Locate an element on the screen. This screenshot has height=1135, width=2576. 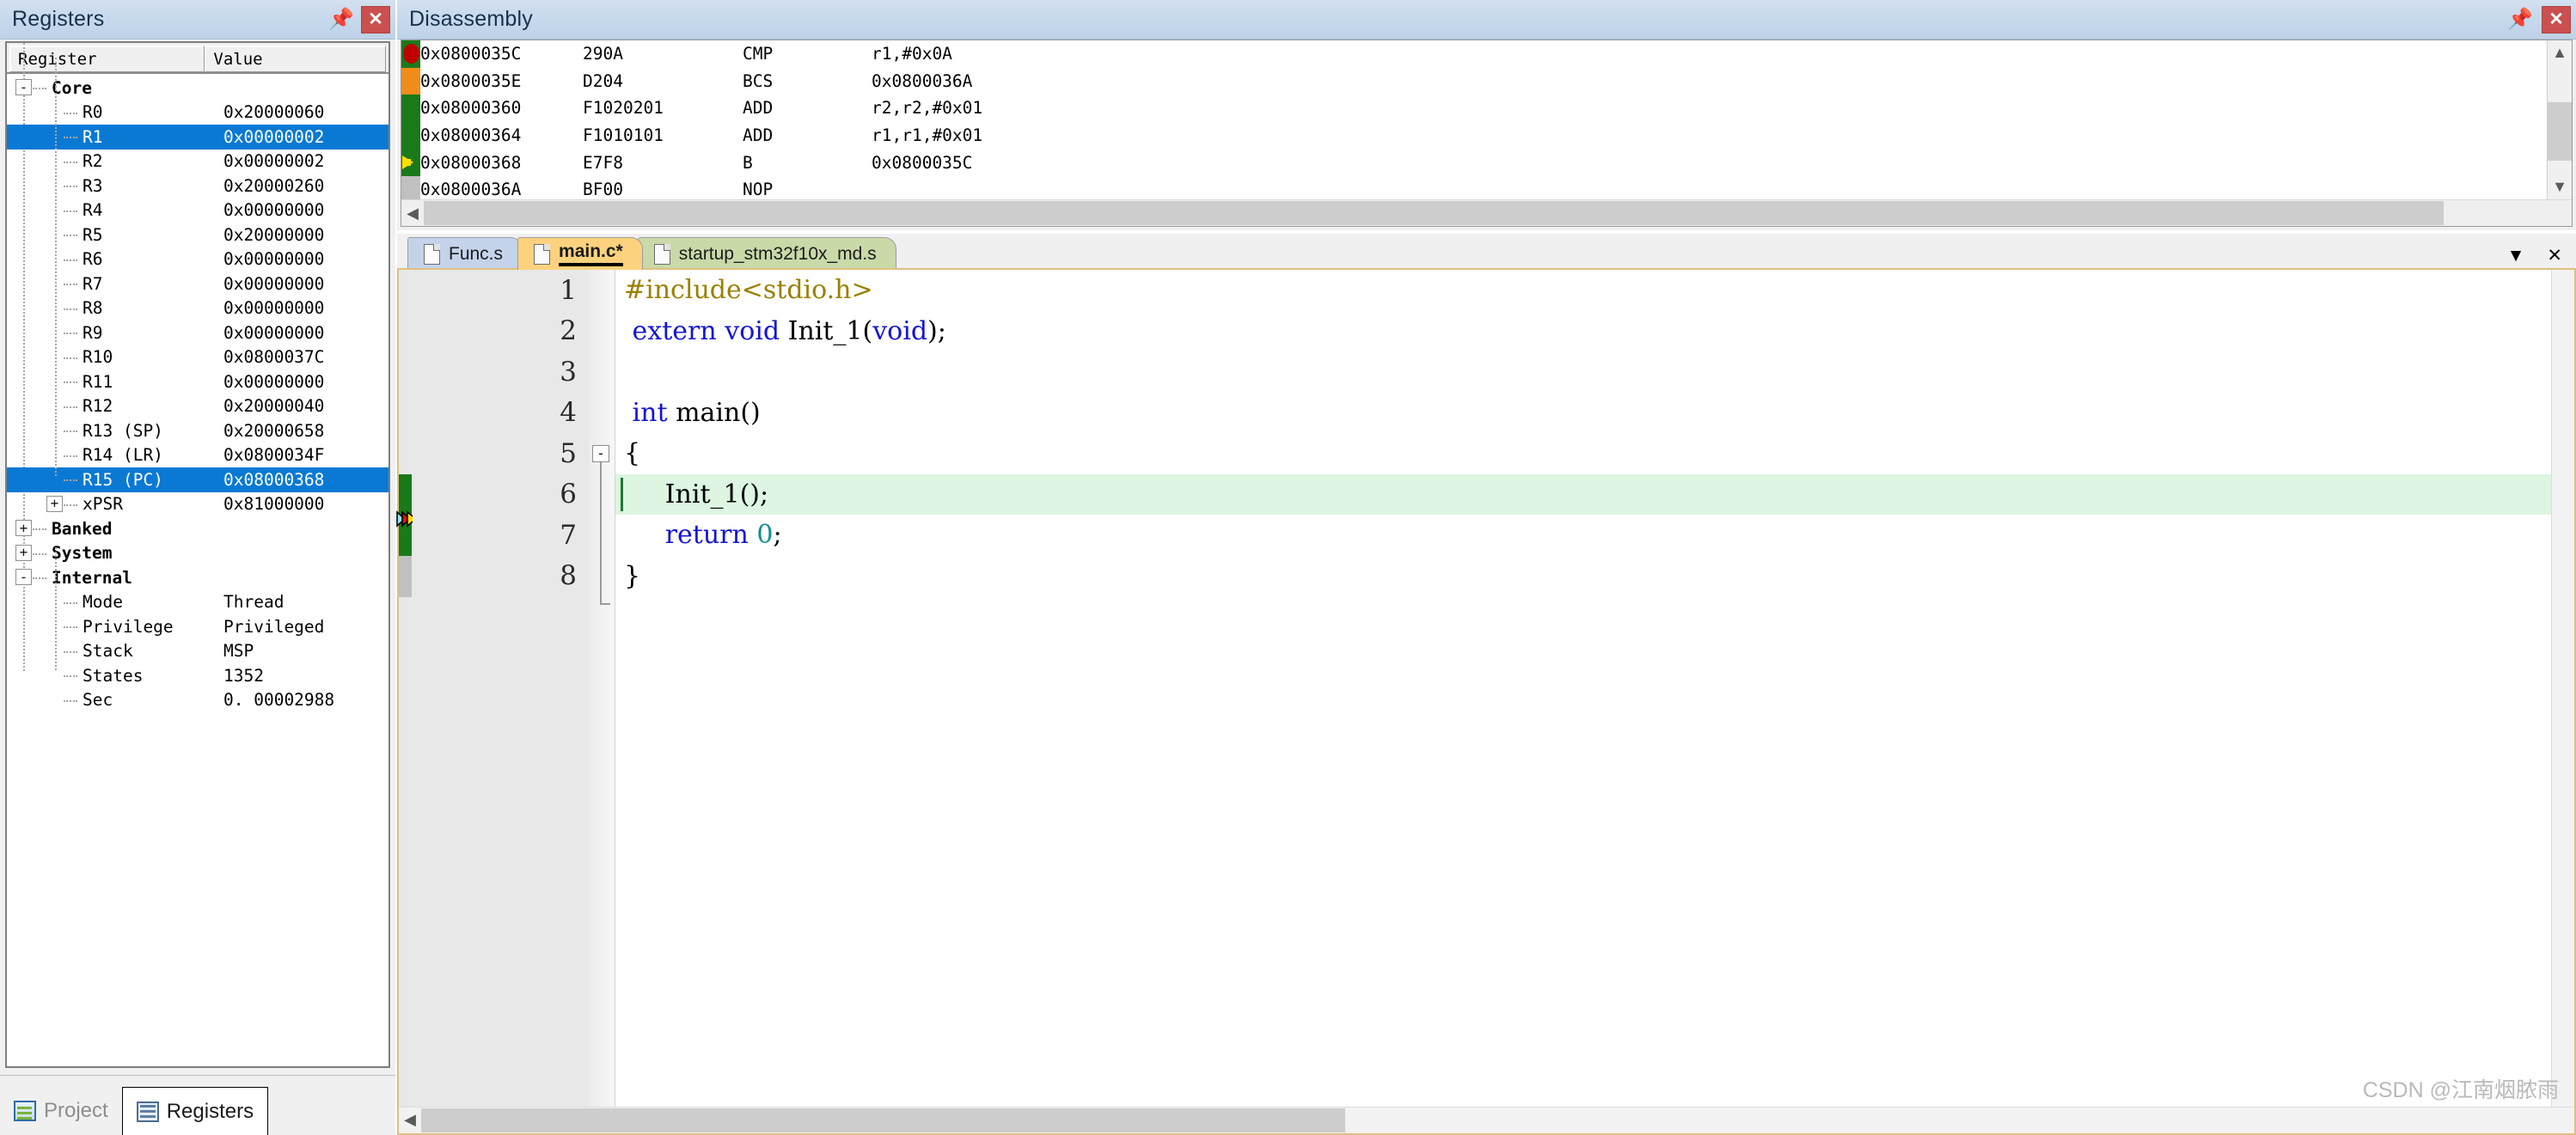
register-row: R1 0x00000002 is located at coordinates (198, 137).